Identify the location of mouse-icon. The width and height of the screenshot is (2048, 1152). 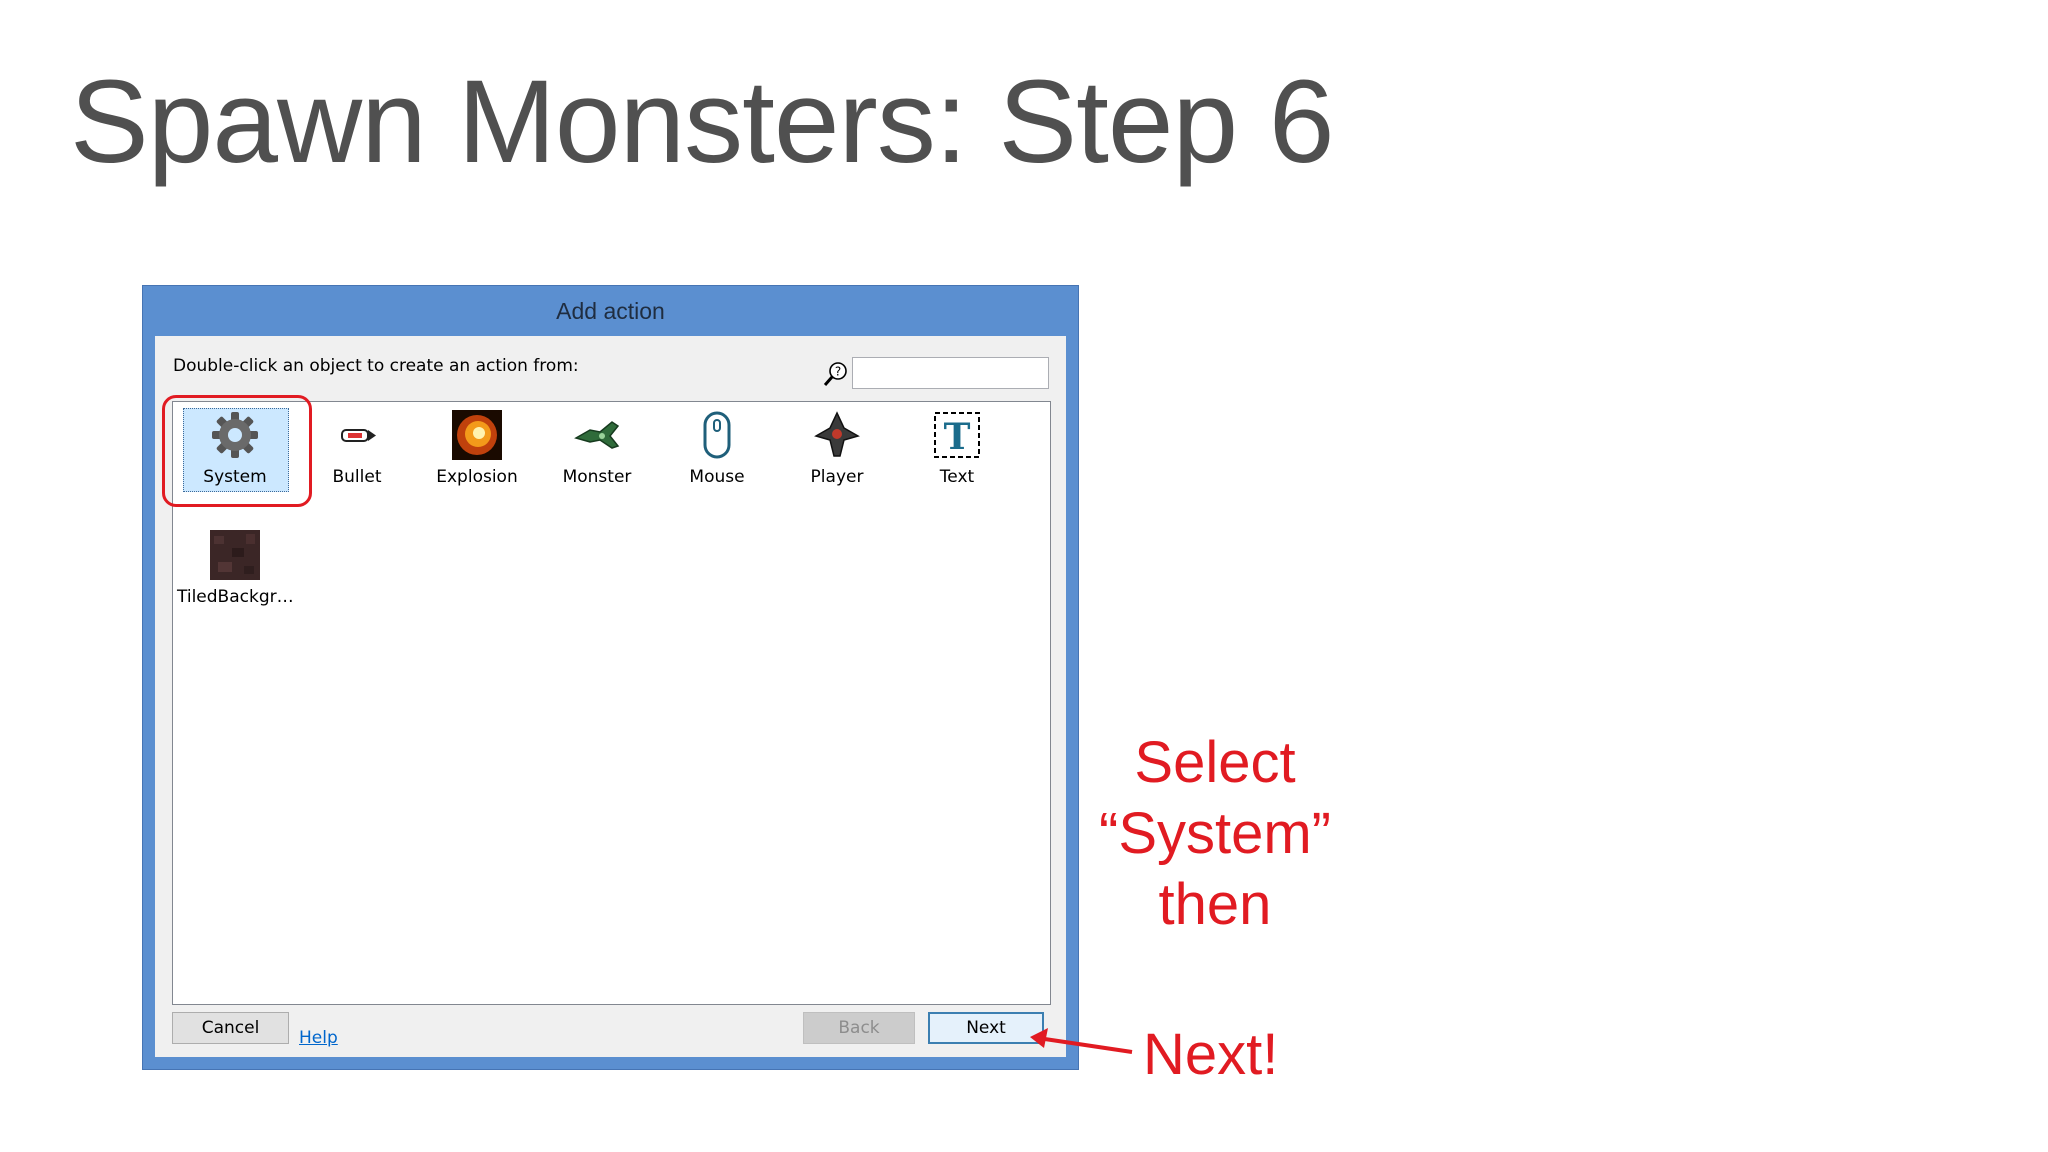
(717, 435).